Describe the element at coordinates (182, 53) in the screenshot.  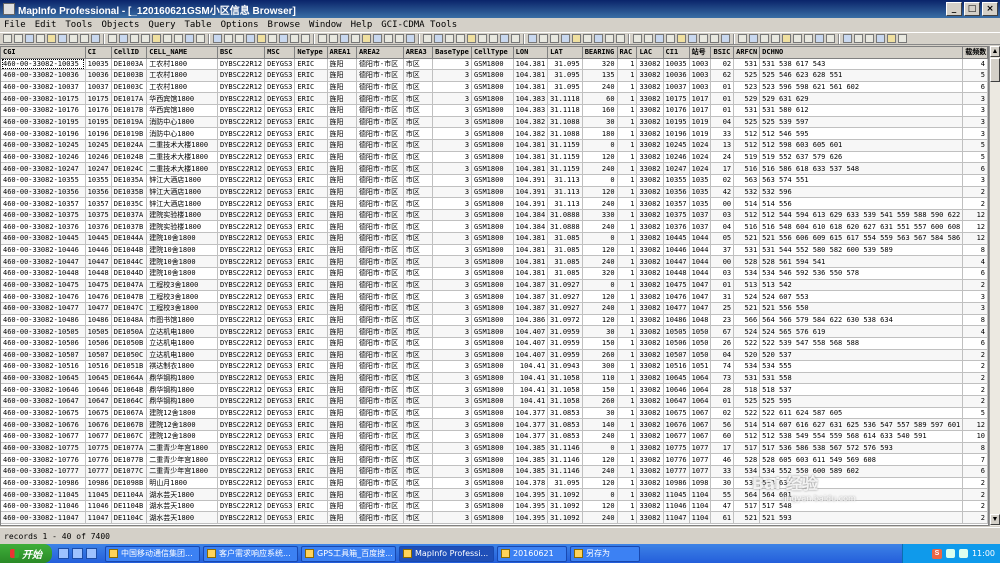
I see `column-header: CELL_NAME` at that location.